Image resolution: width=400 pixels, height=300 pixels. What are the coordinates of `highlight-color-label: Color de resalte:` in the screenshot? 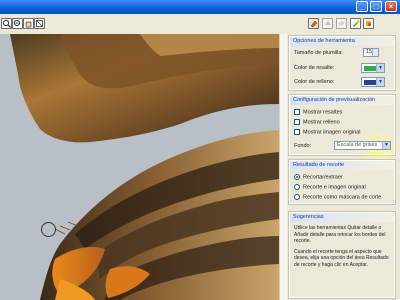 It's located at (314, 68).